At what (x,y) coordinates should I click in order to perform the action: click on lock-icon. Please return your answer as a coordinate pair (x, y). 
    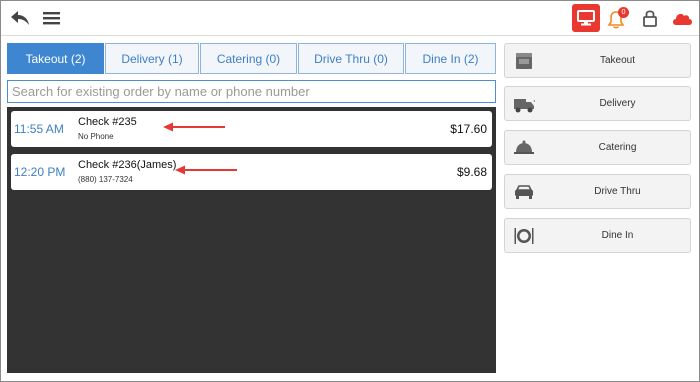
    Looking at the image, I should click on (650, 18).